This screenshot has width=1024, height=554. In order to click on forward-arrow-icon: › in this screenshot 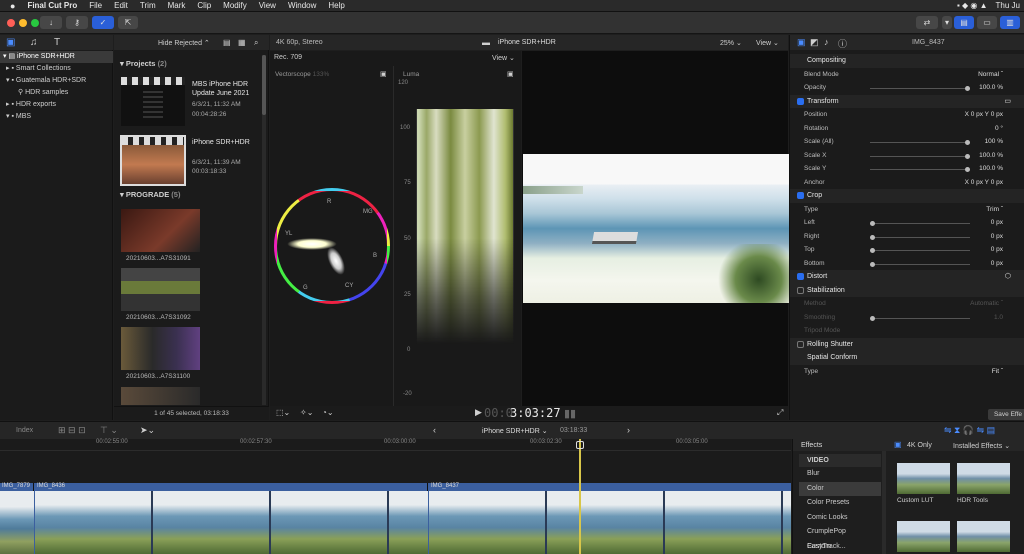, I will do `click(628, 430)`.